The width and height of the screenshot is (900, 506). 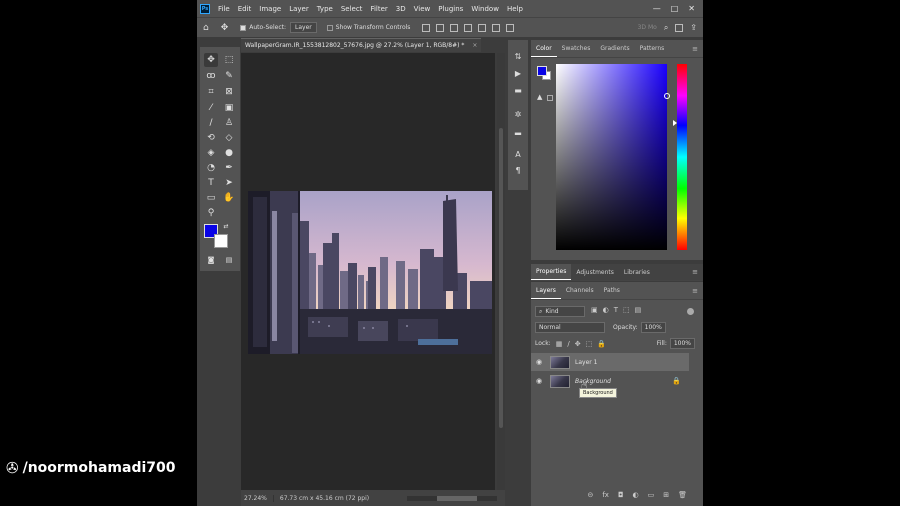 What do you see at coordinates (211, 260) in the screenshot?
I see `quick-mask-icon: ◙` at bounding box center [211, 260].